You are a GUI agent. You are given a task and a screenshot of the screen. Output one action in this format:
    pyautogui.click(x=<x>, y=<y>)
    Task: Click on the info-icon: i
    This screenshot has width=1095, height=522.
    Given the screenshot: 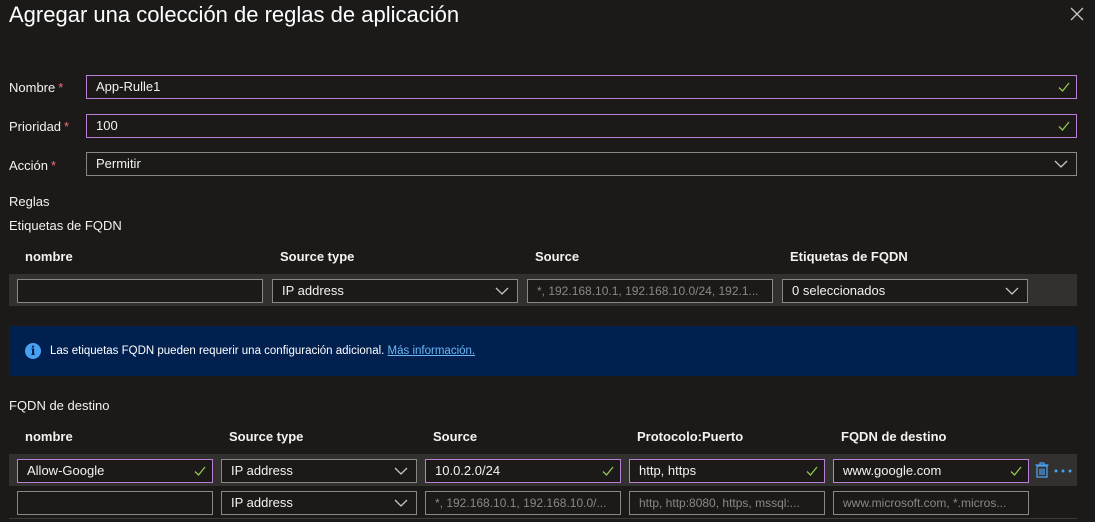 What is the action you would take?
    pyautogui.click(x=33, y=351)
    